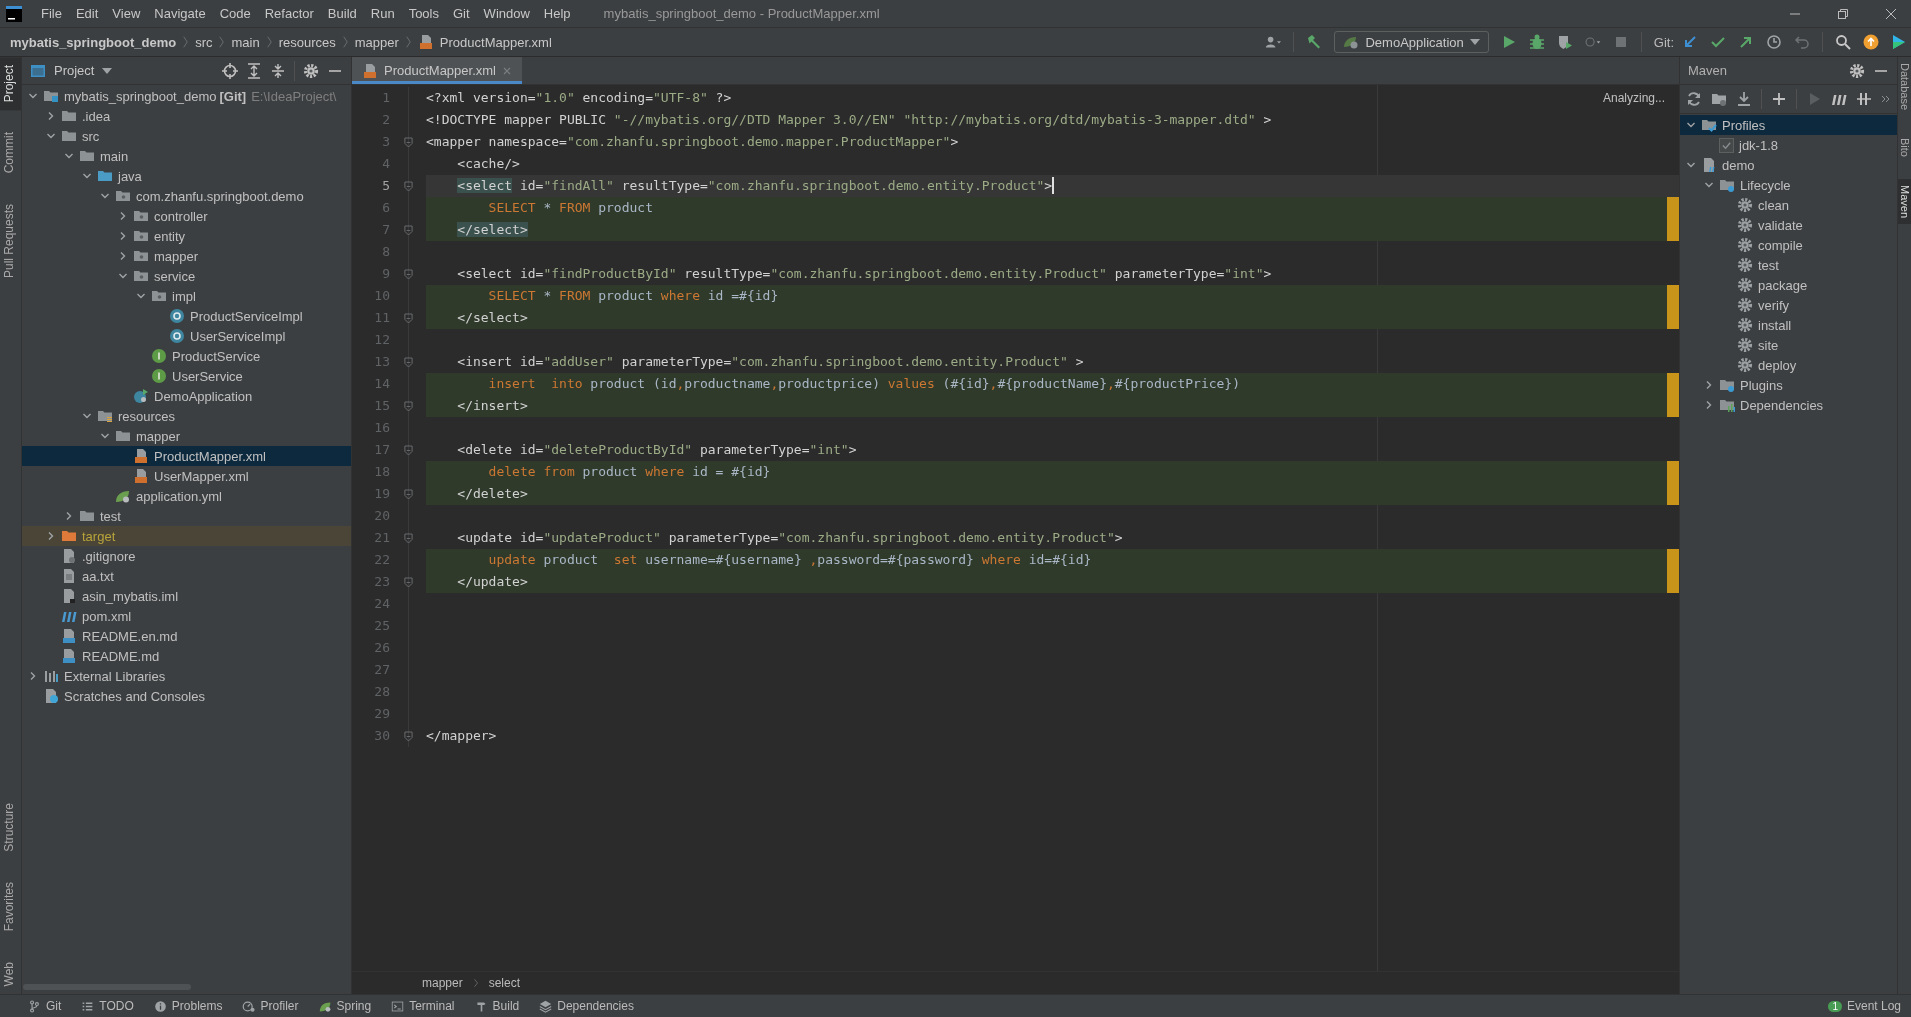 The width and height of the screenshot is (1911, 1017). Describe the element at coordinates (180, 13) in the screenshot. I see `menu-item: Navigate` at that location.